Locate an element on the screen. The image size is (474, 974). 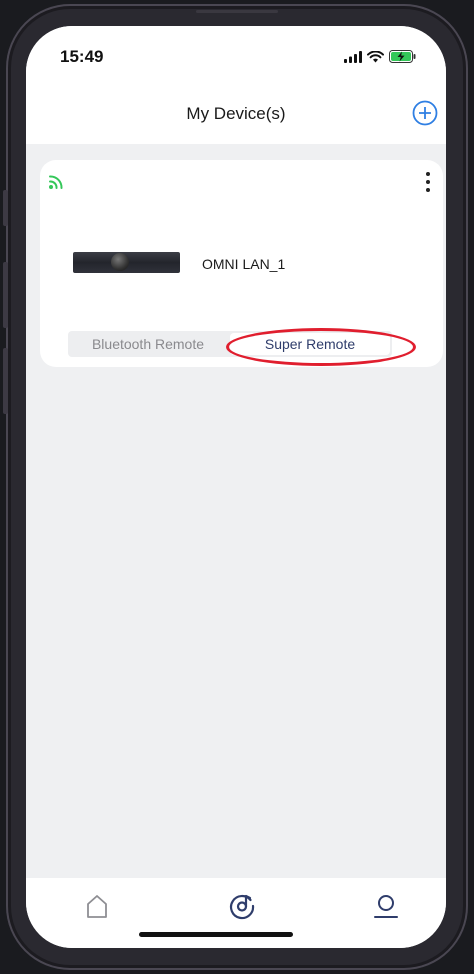
tab-super-remote: Super Remote is located at coordinates (310, 344).